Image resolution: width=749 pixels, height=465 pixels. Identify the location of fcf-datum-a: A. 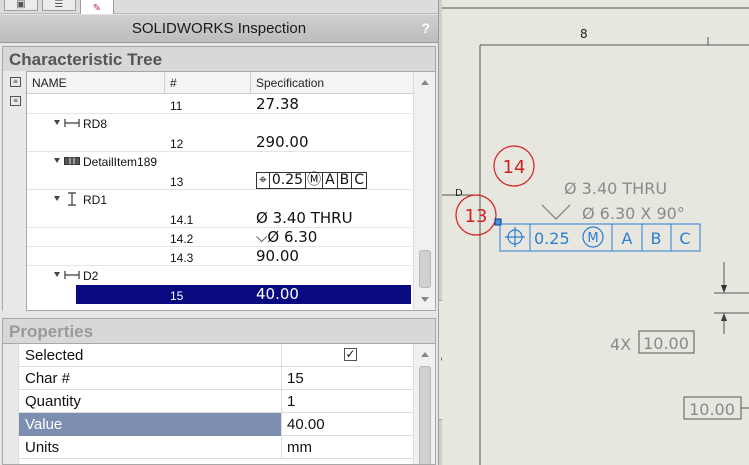
(627, 238).